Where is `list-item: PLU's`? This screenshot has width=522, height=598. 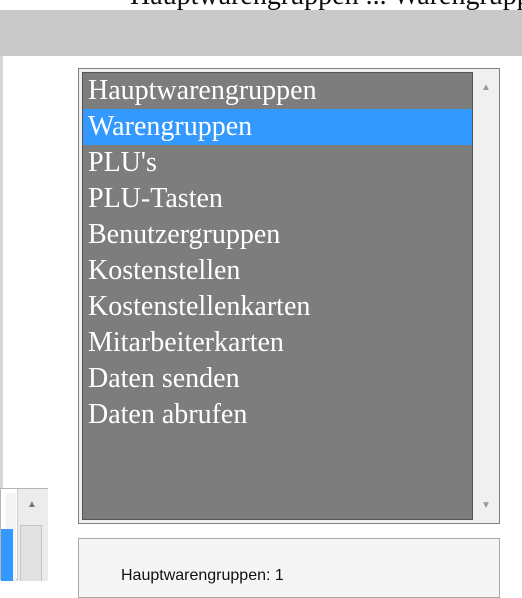
list-item: PLU's is located at coordinates (277, 163).